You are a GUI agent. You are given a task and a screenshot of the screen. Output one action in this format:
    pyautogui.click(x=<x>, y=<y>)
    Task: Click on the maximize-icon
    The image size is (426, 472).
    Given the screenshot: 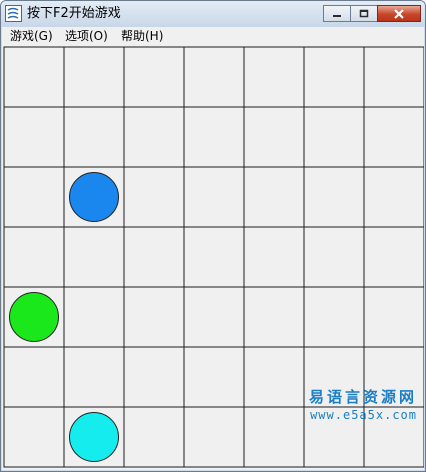 What is the action you would take?
    pyautogui.click(x=364, y=13)
    